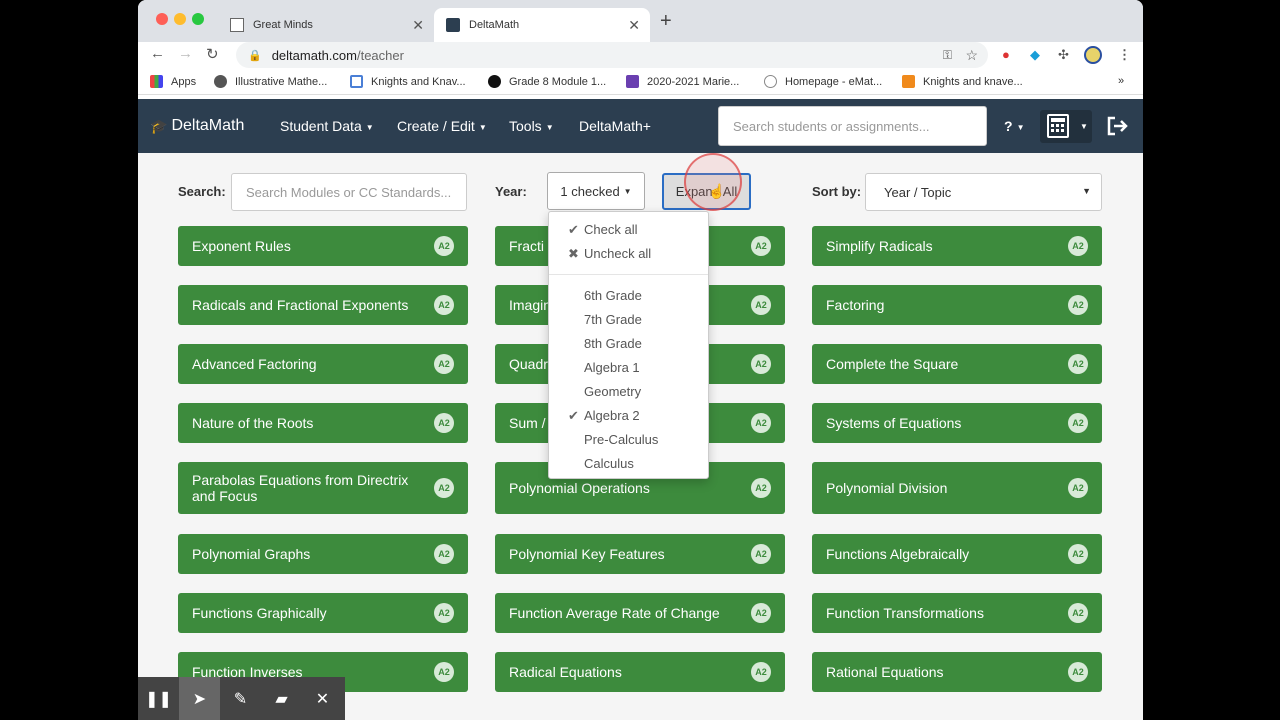 The image size is (1280, 720). What do you see at coordinates (197, 126) in the screenshot?
I see `brand-logo: 🎓 DeltaMath` at bounding box center [197, 126].